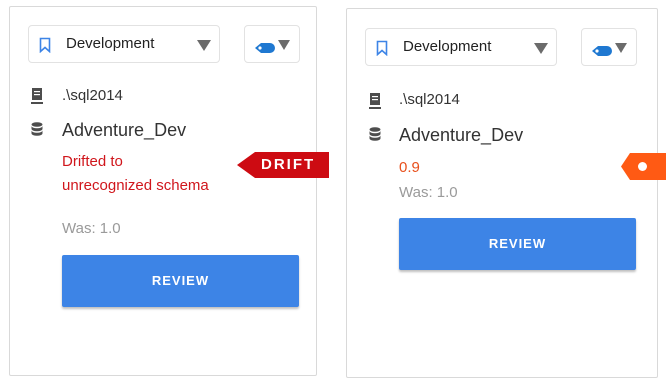 The width and height of the screenshot is (666, 384). I want to click on drift-status-line: unrecognized schema, so click(135, 185).